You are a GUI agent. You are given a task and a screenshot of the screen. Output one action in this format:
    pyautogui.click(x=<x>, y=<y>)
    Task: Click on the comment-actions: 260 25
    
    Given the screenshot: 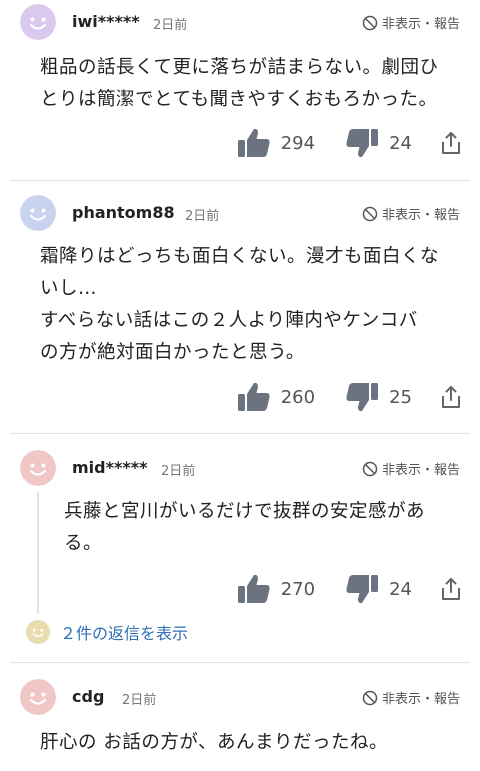 What is the action you would take?
    pyautogui.click(x=349, y=397)
    